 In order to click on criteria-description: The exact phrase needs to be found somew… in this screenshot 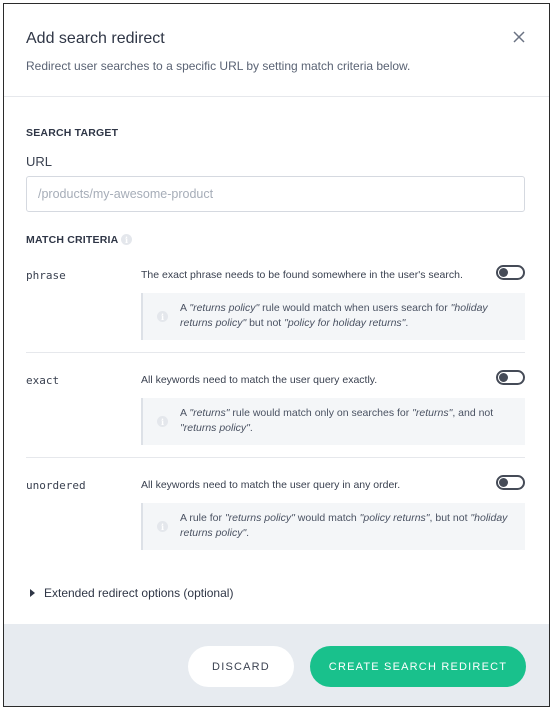, I will do `click(302, 275)`.